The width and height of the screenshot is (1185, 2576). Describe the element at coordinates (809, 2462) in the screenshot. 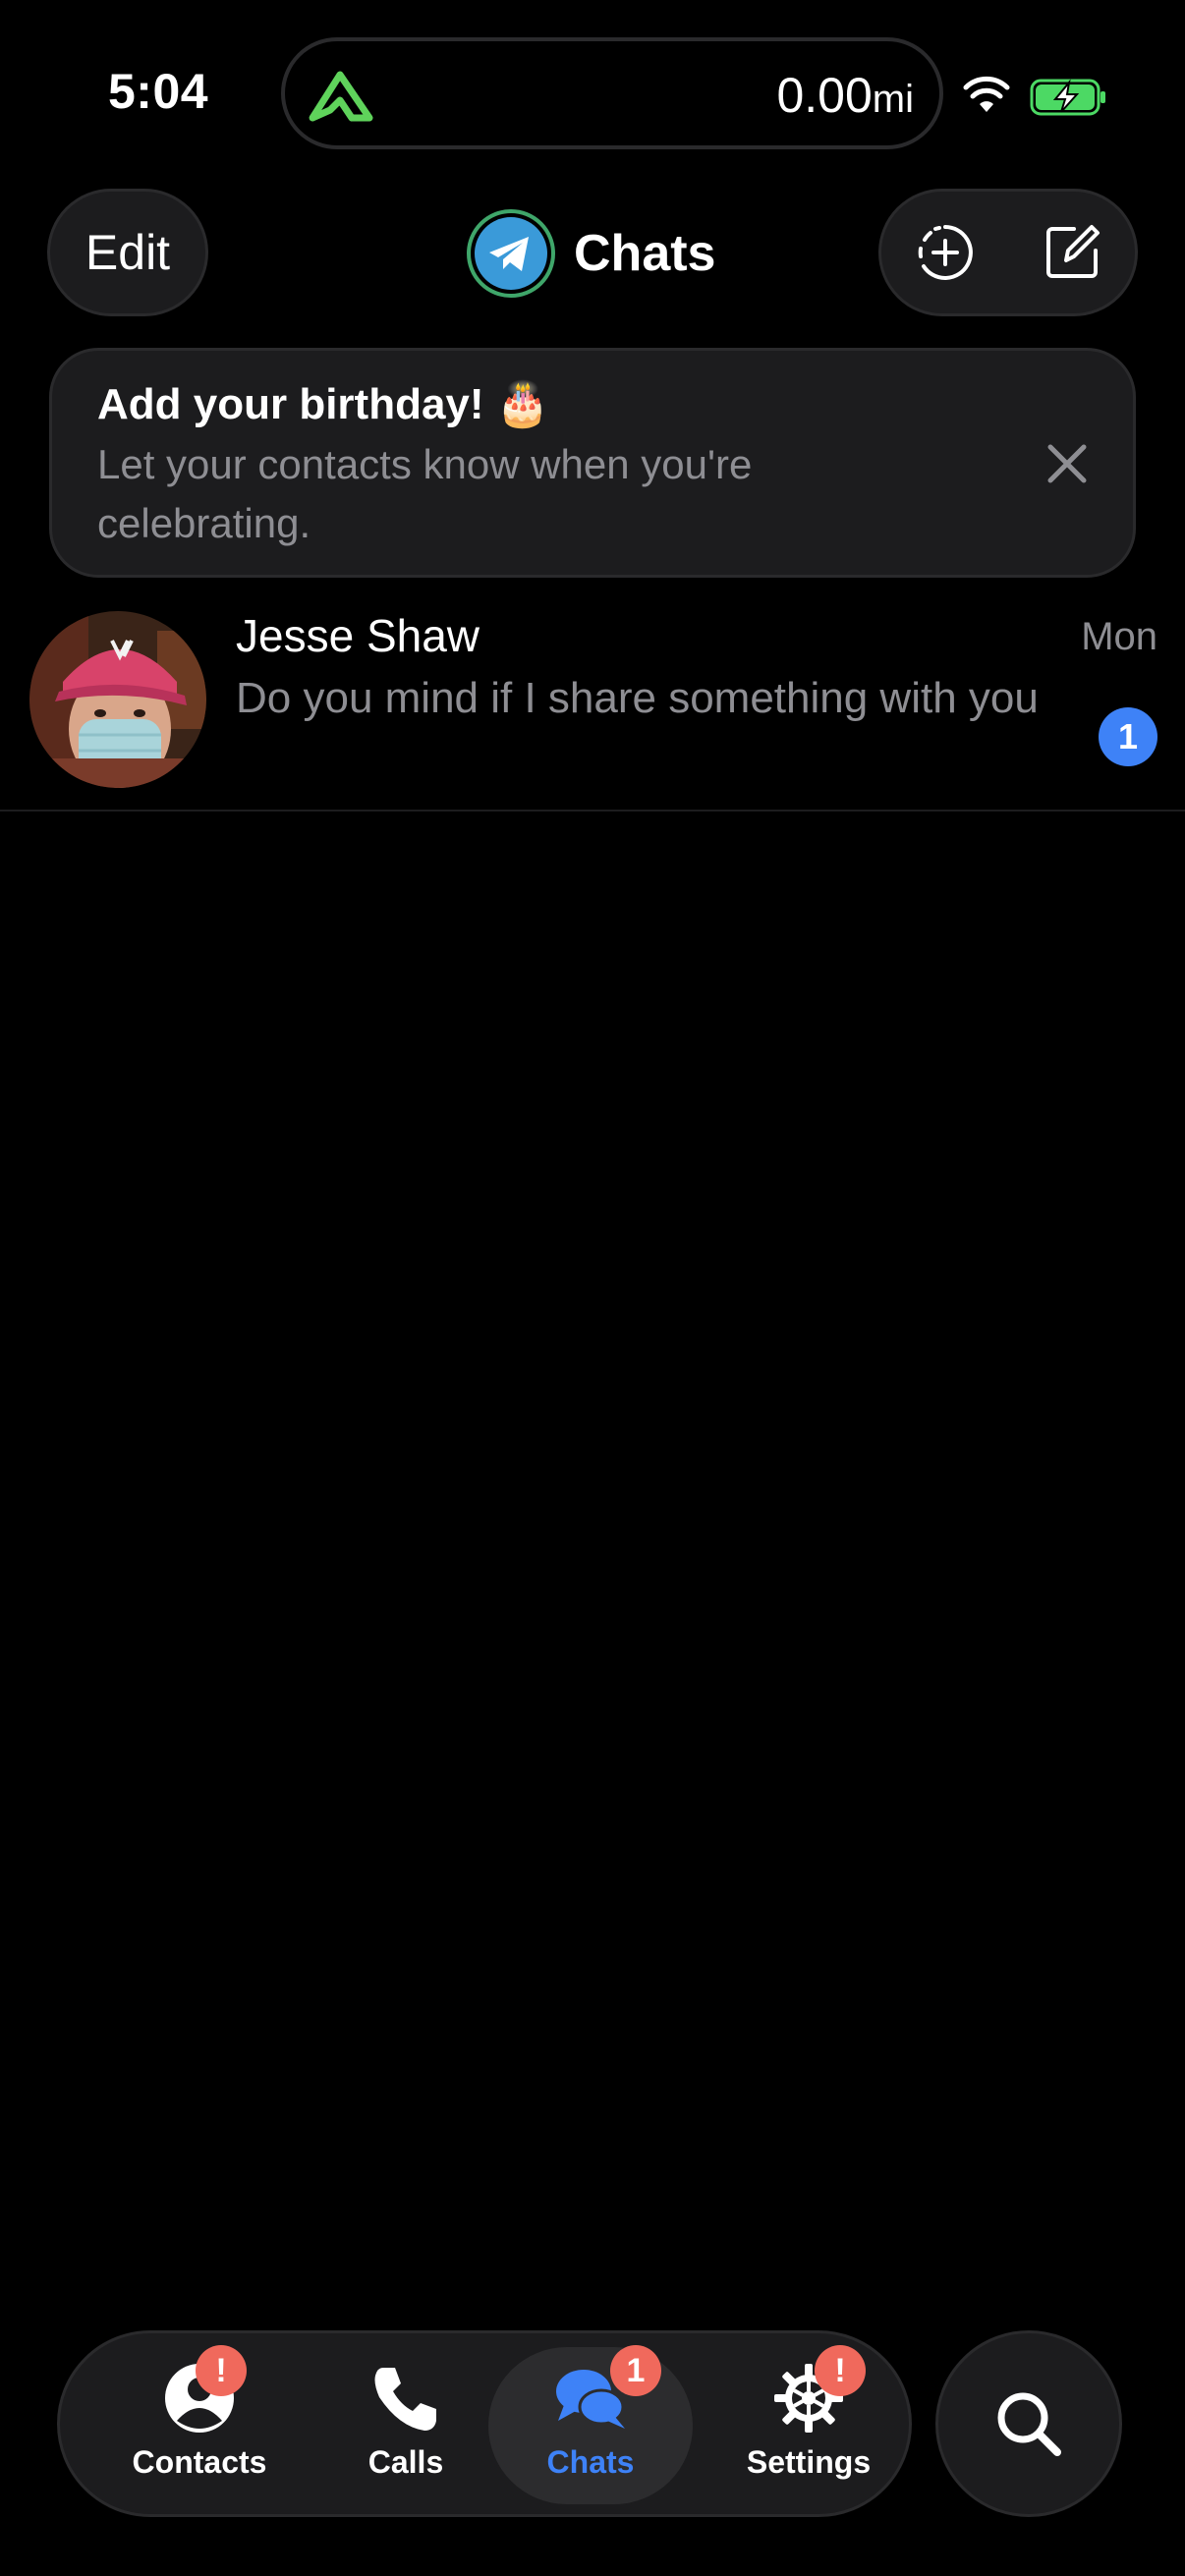

I see `tab-label: Settings` at that location.